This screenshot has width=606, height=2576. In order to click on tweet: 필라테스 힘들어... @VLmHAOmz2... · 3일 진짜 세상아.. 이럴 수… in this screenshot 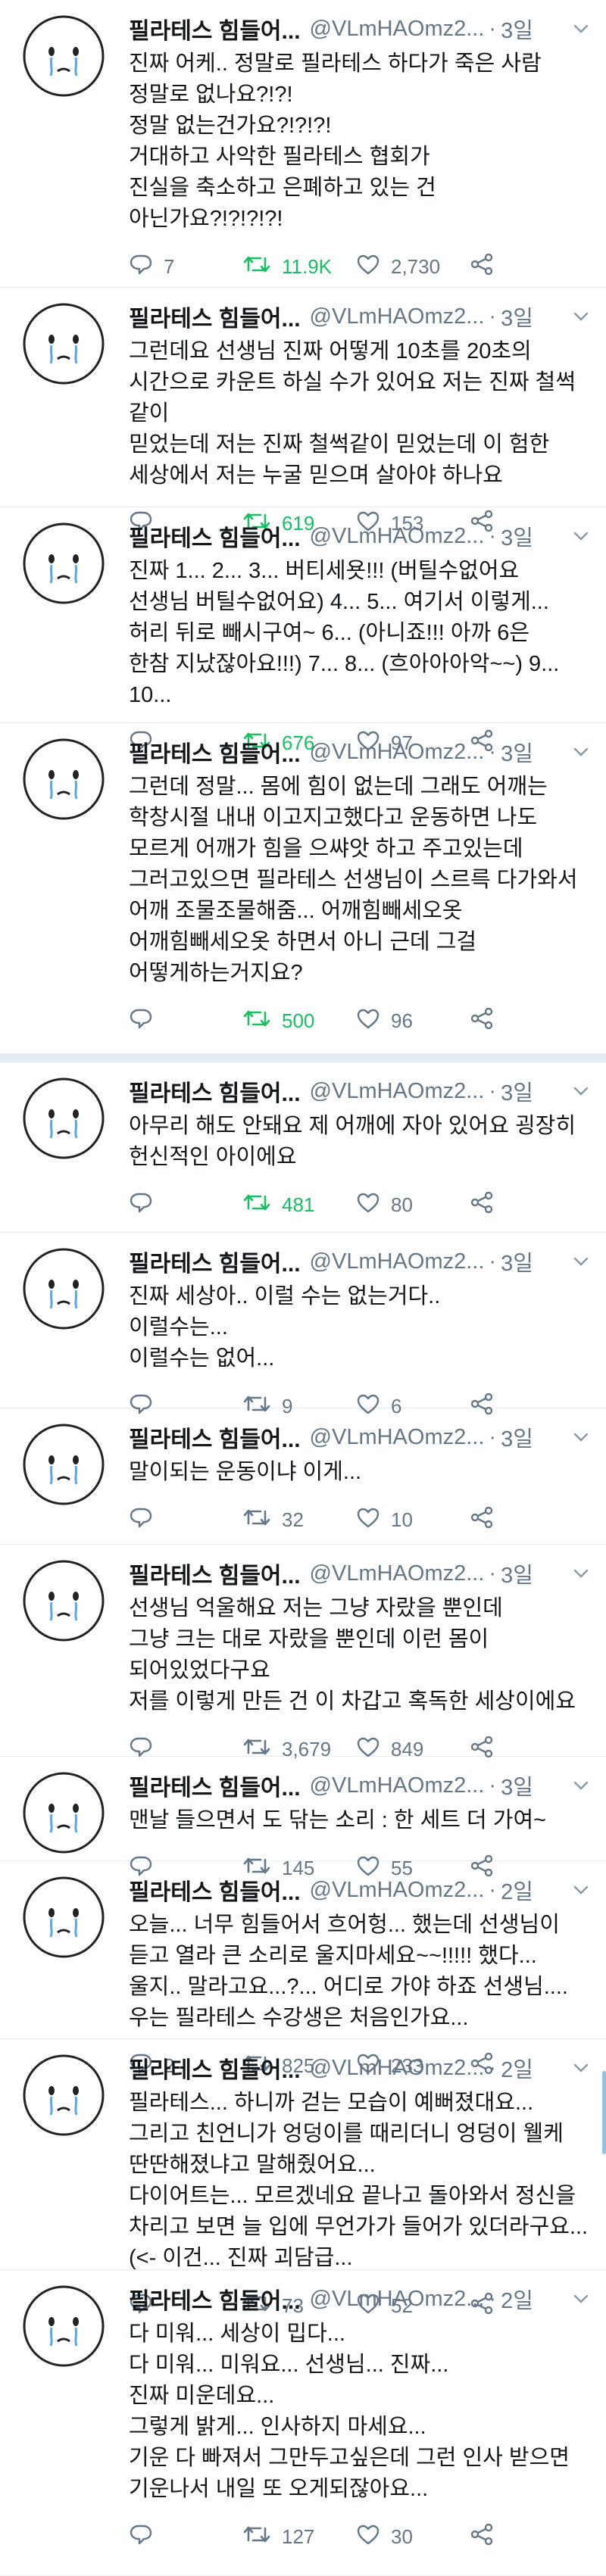, I will do `click(303, 1325)`.